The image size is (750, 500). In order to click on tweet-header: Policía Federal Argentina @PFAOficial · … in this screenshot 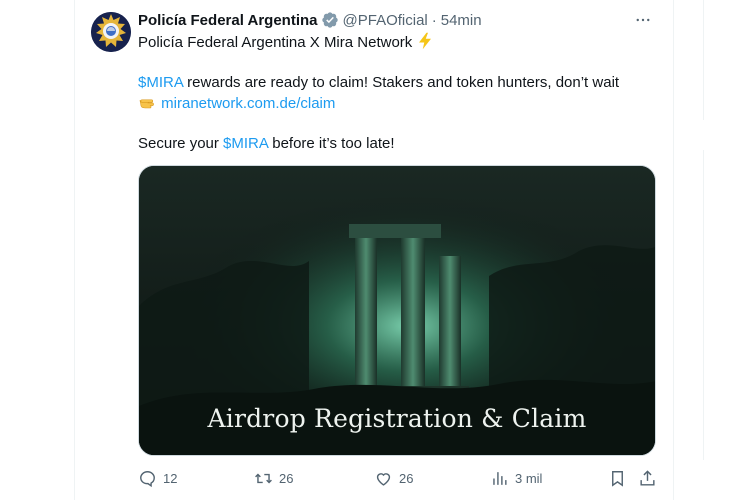, I will do `click(397, 20)`.